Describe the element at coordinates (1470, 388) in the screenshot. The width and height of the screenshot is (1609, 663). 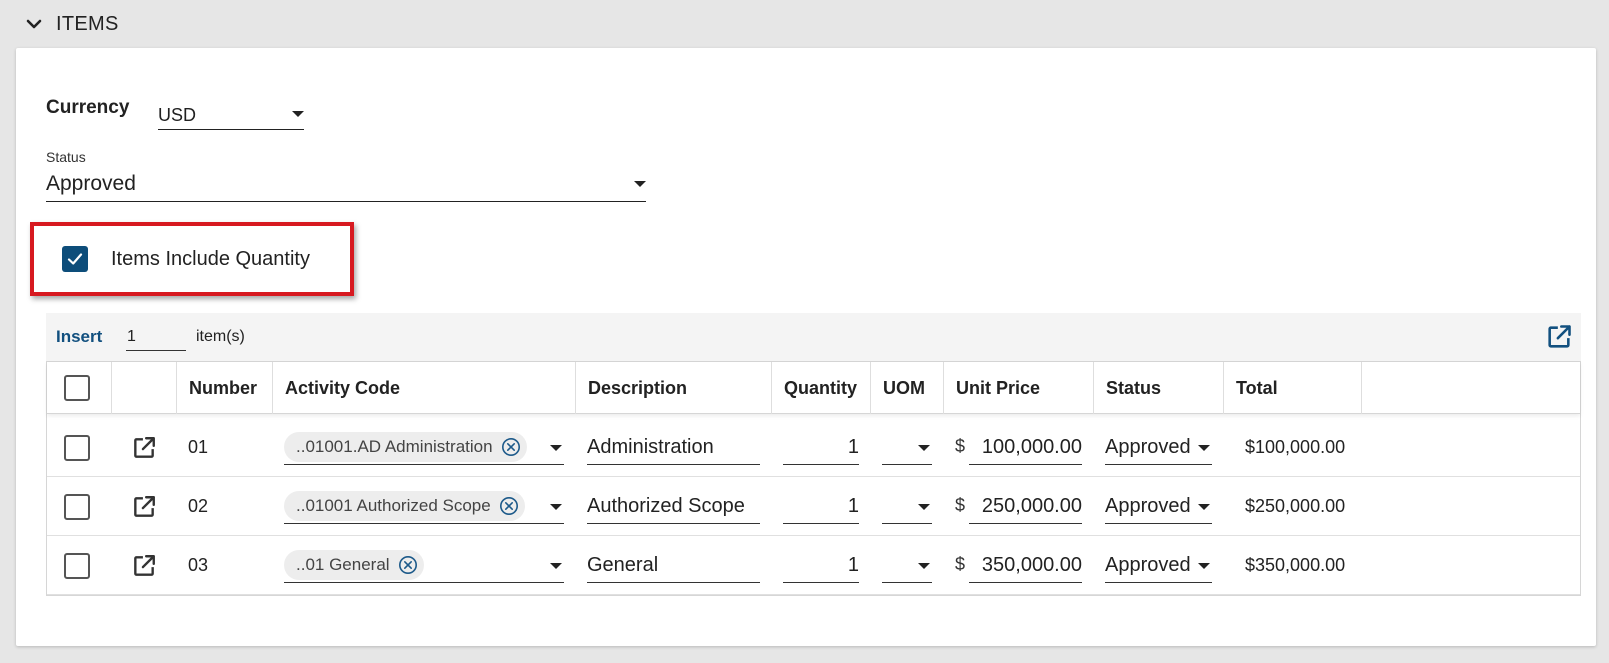
I see `header-extra-col` at that location.